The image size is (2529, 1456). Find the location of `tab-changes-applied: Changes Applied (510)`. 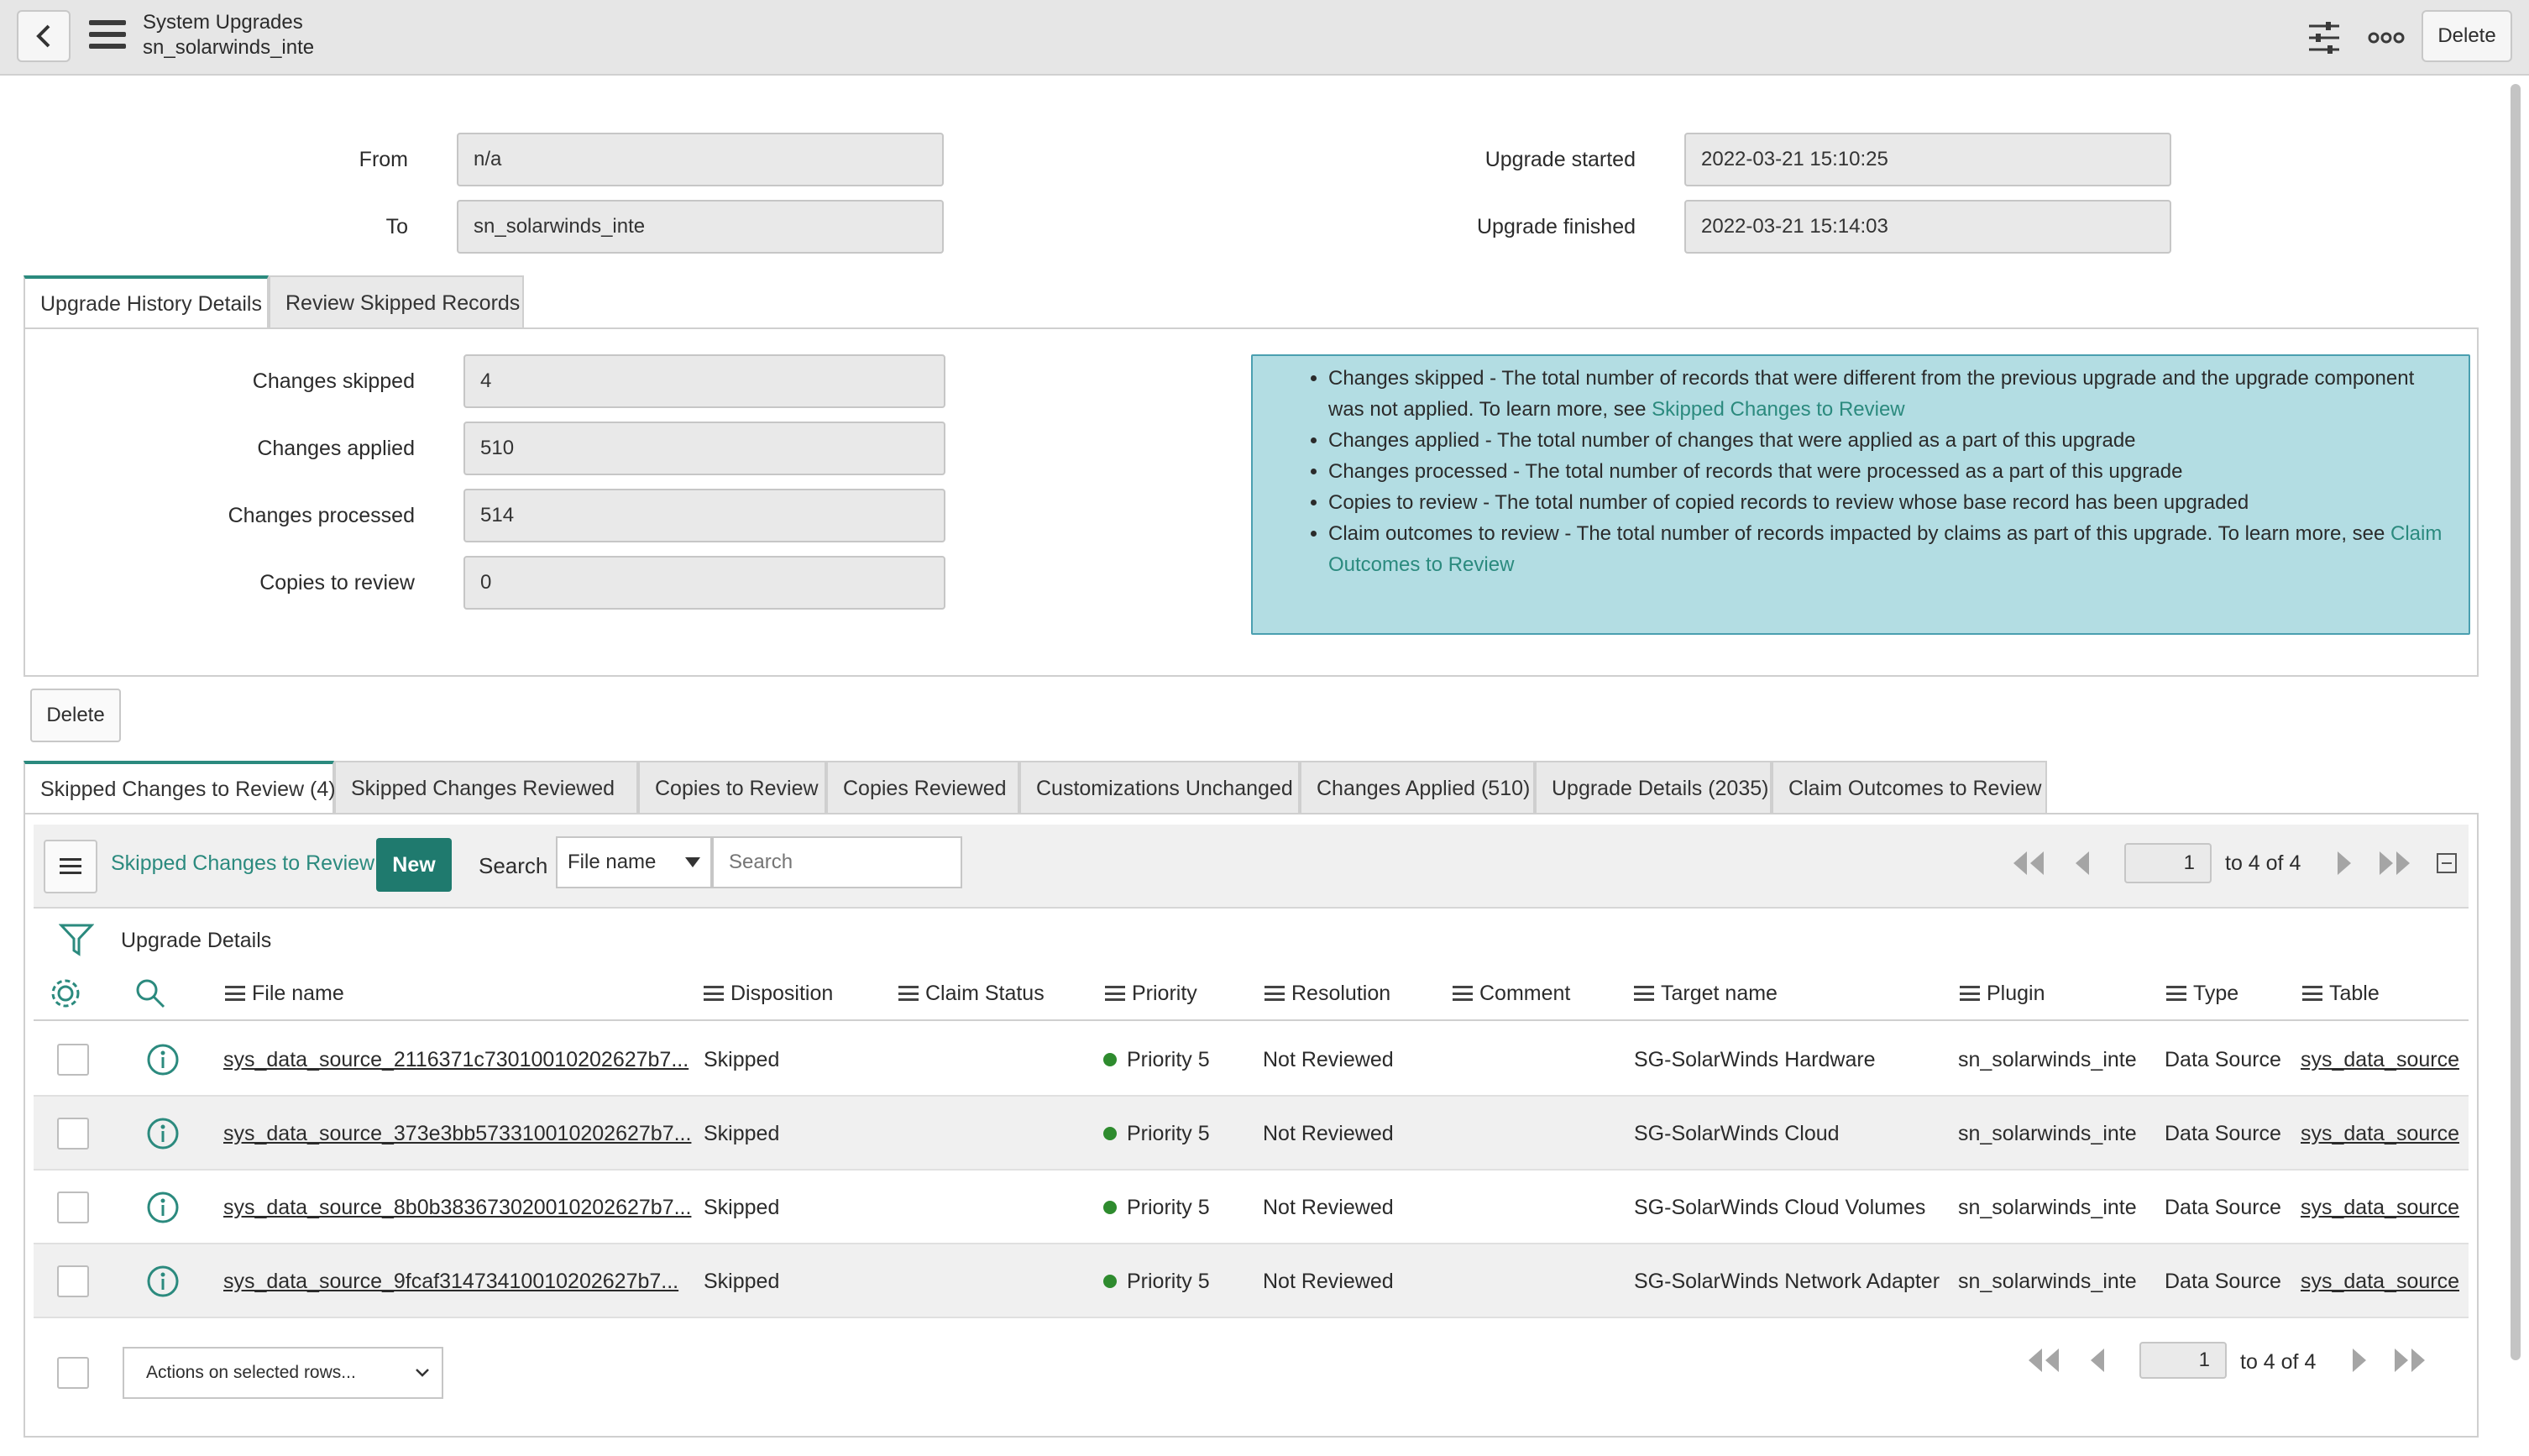

tab-changes-applied: Changes Applied (510) is located at coordinates (1417, 787).